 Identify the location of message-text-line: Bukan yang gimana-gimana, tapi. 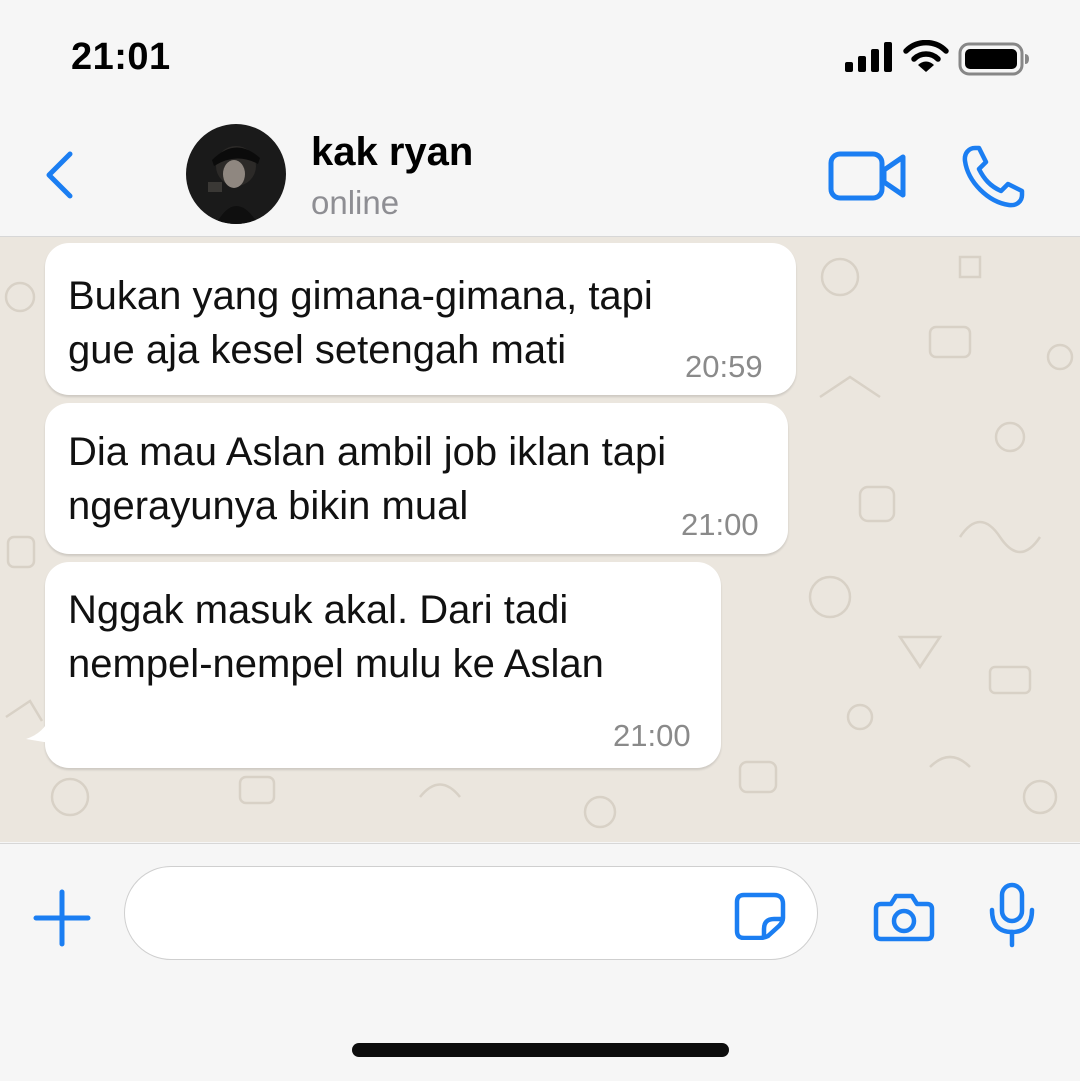
(360, 296).